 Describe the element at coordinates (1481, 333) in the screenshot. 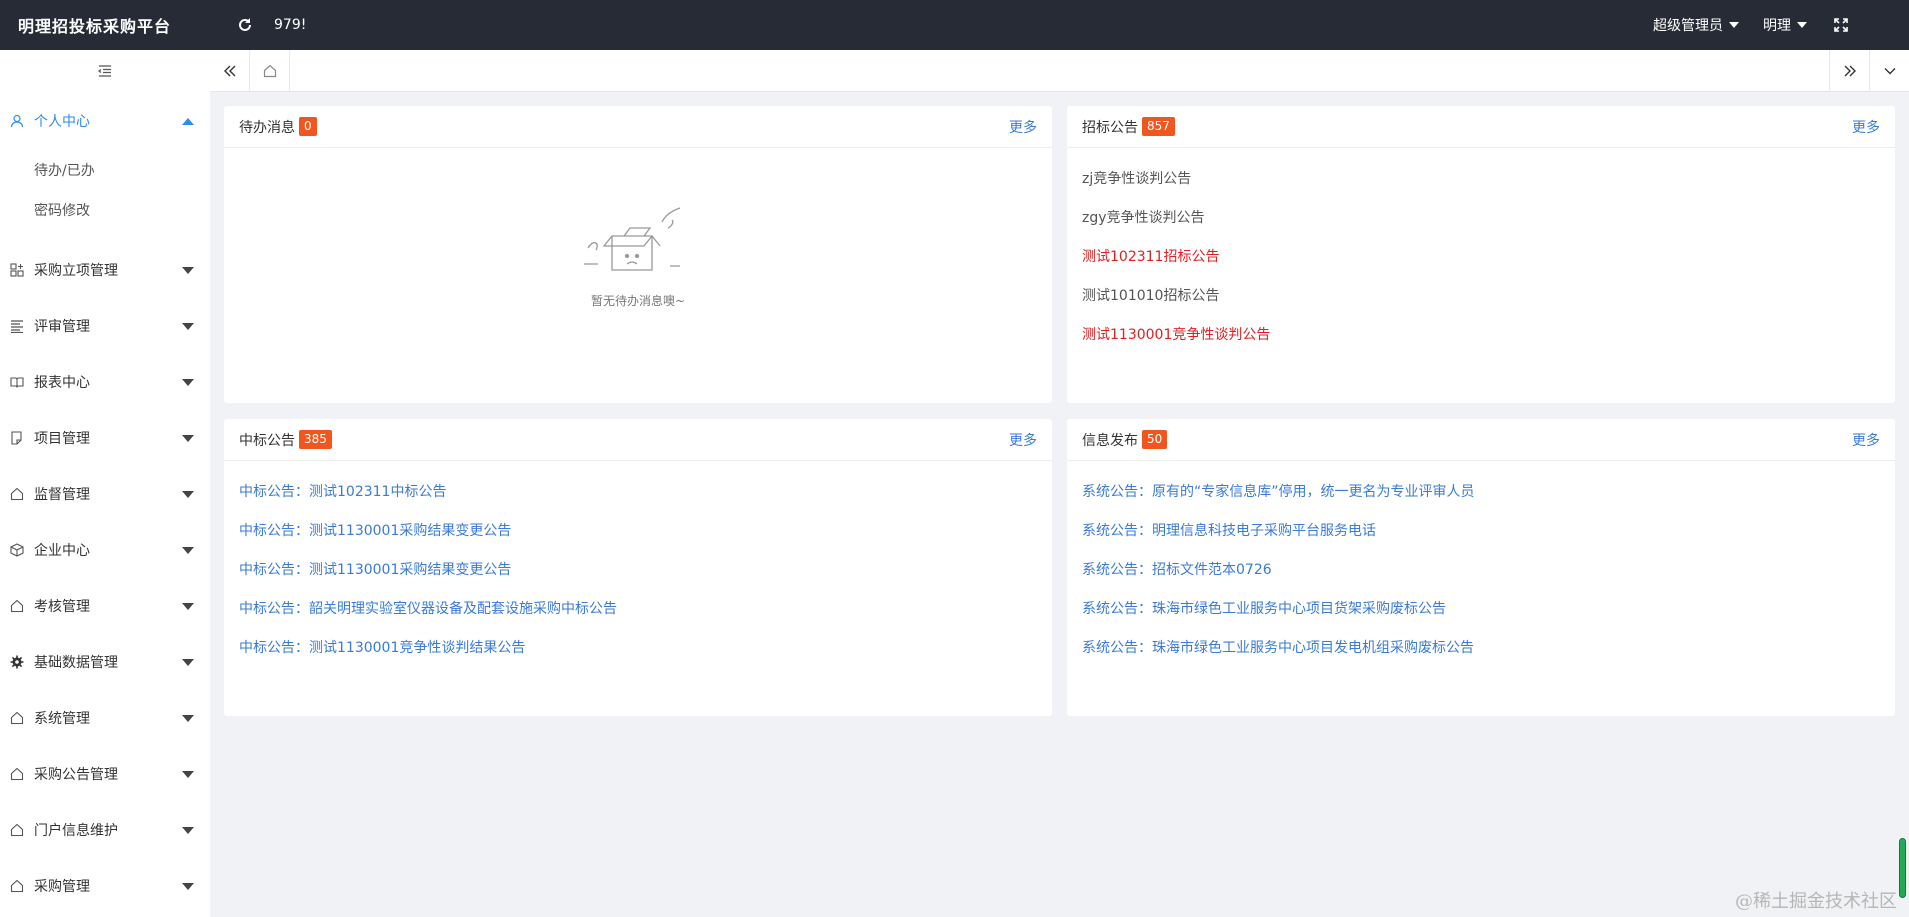

I see `list-item: 测试1130001竞争性谈判公告` at that location.